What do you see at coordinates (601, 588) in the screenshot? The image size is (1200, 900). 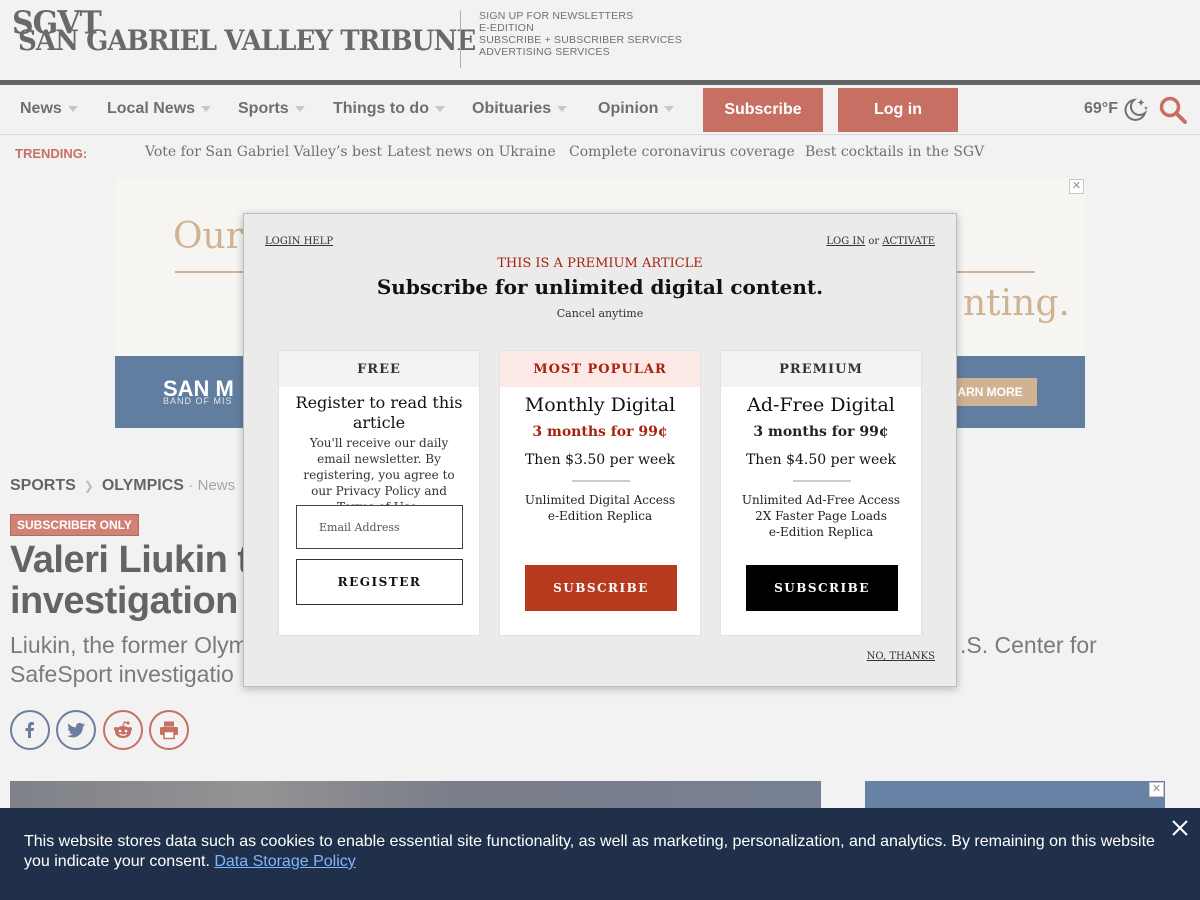 I see `subscribe-monthly-button: SUBSCRIBE` at bounding box center [601, 588].